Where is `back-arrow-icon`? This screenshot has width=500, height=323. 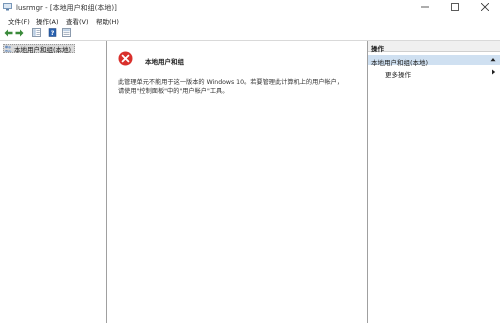 back-arrow-icon is located at coordinates (8, 32).